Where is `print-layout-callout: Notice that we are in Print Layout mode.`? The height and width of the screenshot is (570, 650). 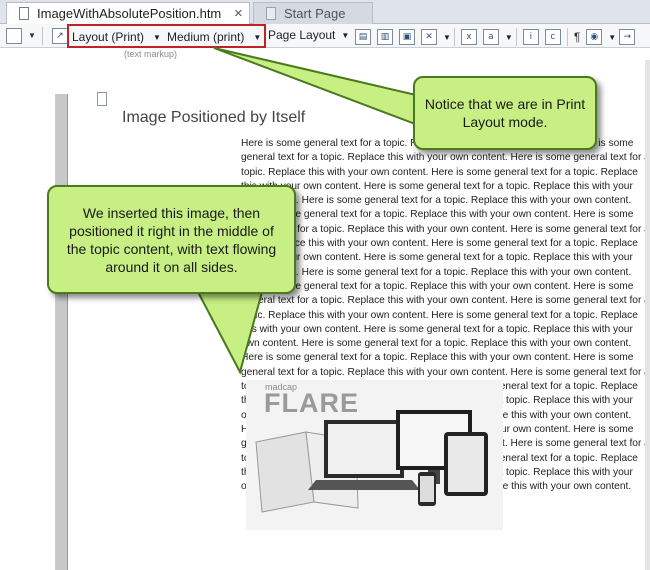 print-layout-callout: Notice that we are in Print Layout mode. is located at coordinates (505, 113).